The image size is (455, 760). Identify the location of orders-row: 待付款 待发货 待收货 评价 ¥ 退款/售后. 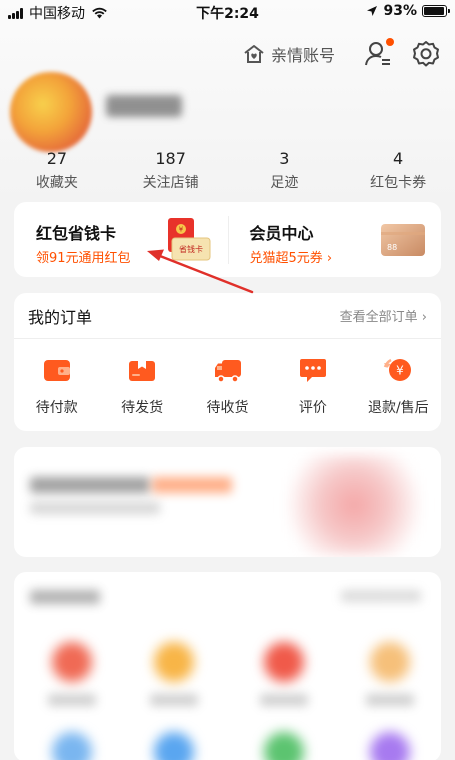
(227, 378).